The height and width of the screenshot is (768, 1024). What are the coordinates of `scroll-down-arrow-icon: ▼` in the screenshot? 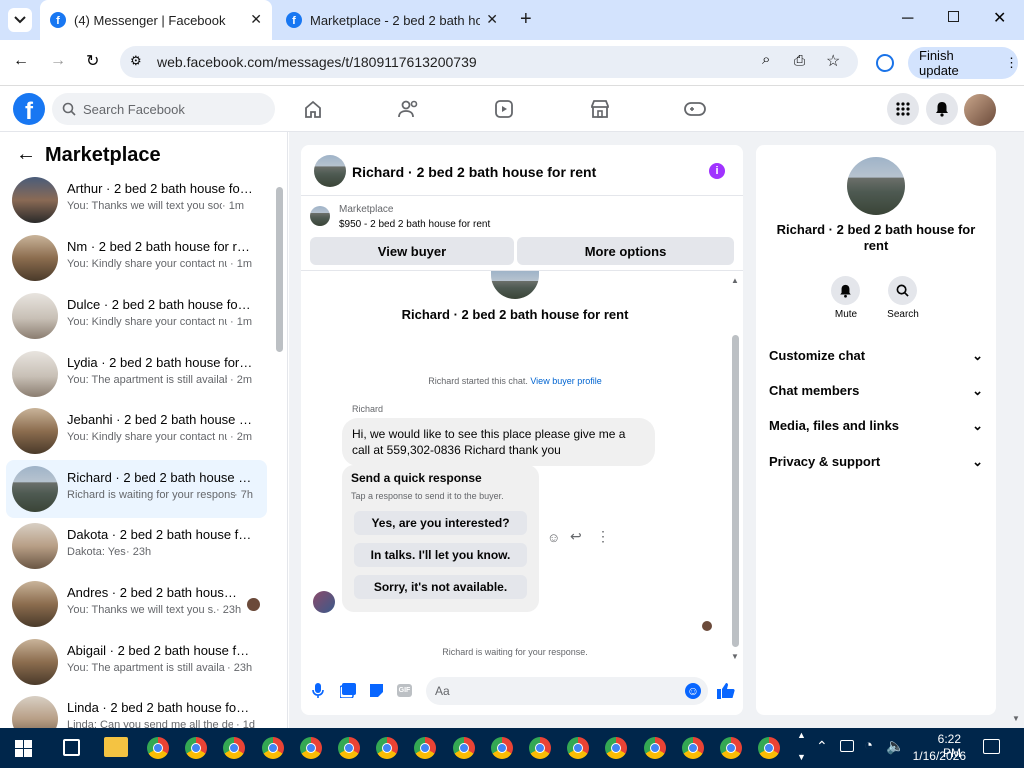 It's located at (735, 656).